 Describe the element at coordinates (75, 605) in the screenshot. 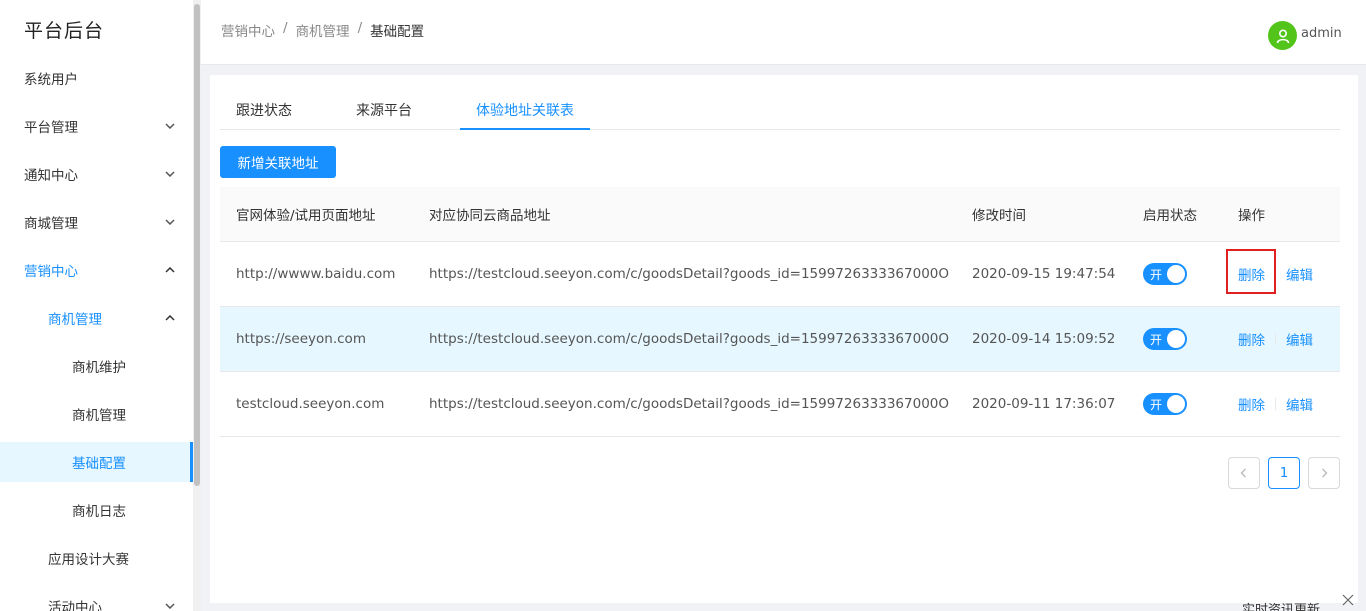

I see `sidebar-item-label: 活动中心` at that location.